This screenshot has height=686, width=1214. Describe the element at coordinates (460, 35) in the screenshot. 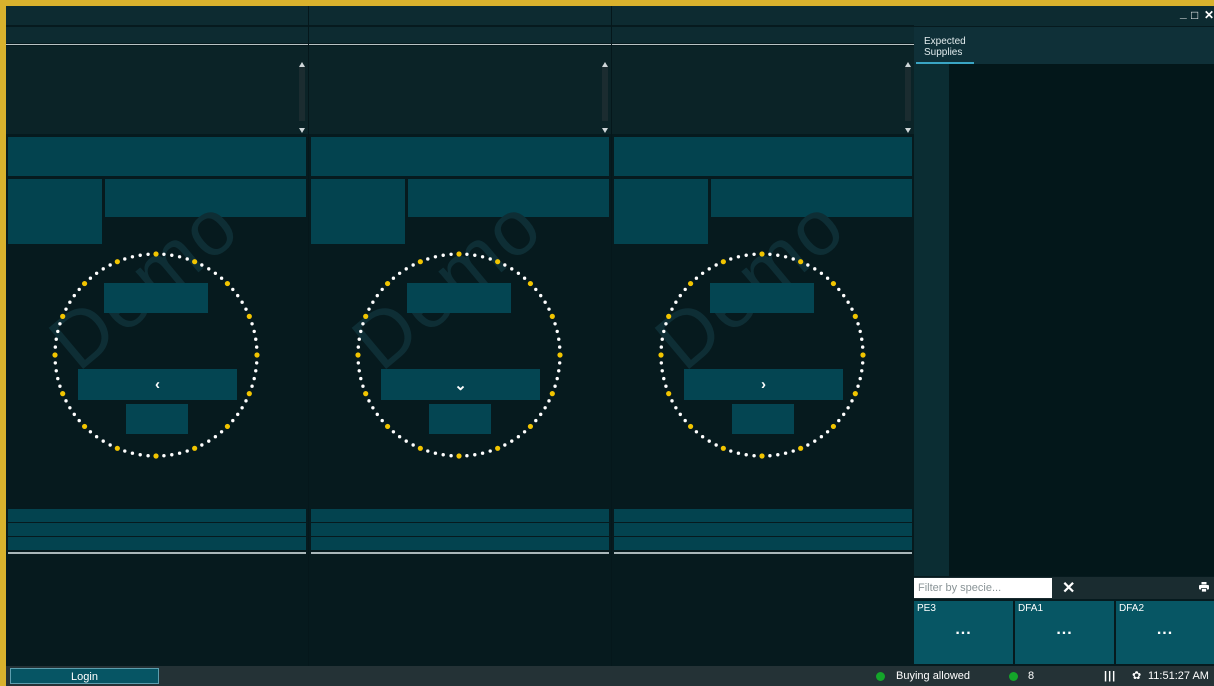

I see `panel-subheader` at that location.